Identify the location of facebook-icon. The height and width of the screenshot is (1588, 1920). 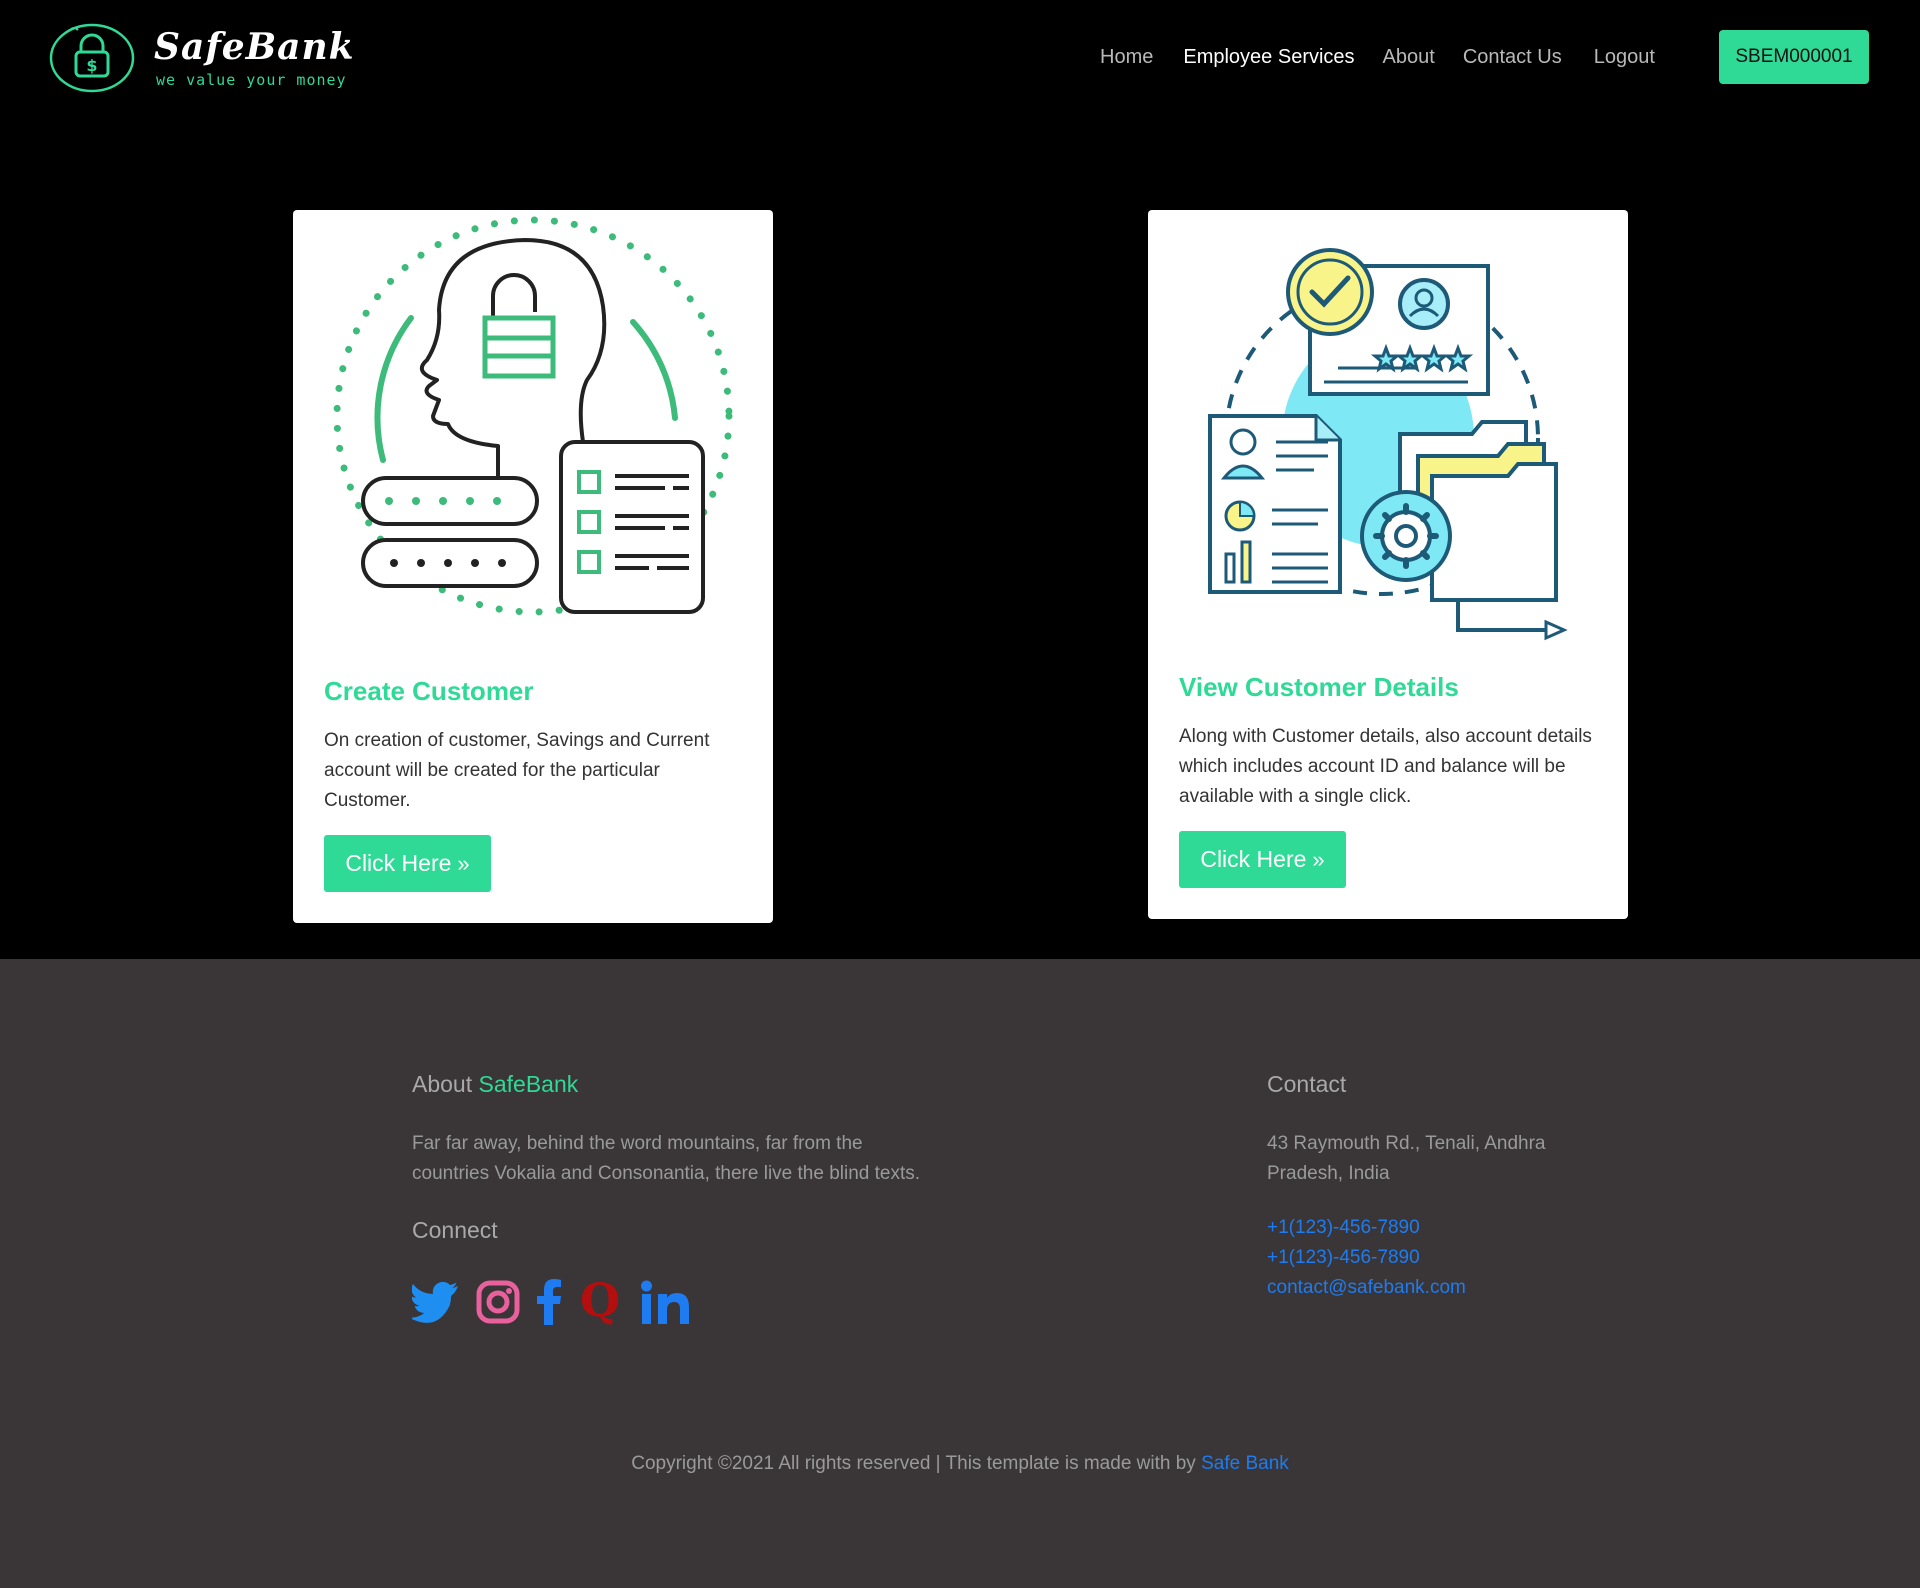
(549, 1302).